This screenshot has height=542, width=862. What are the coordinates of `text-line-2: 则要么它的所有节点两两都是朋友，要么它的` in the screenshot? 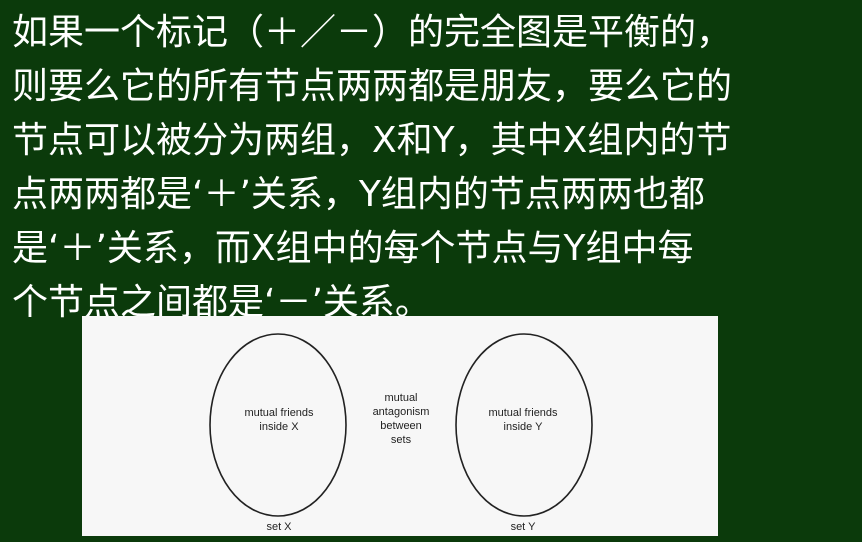 It's located at (372, 86).